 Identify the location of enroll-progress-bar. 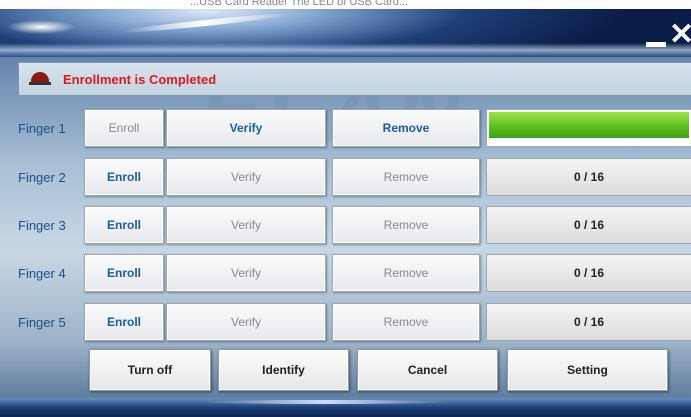
(588, 128).